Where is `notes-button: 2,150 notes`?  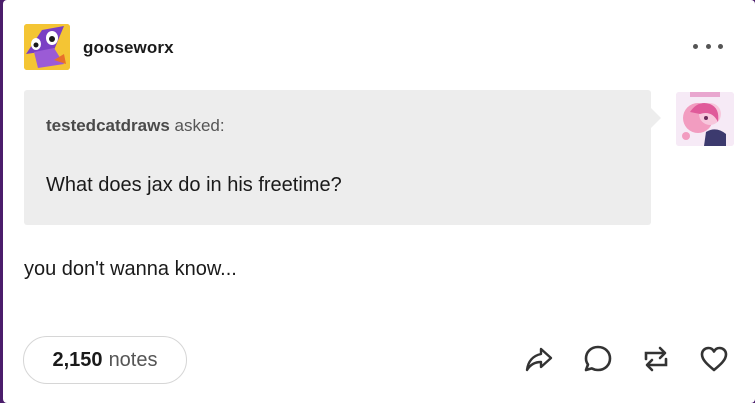 notes-button: 2,150 notes is located at coordinates (105, 360).